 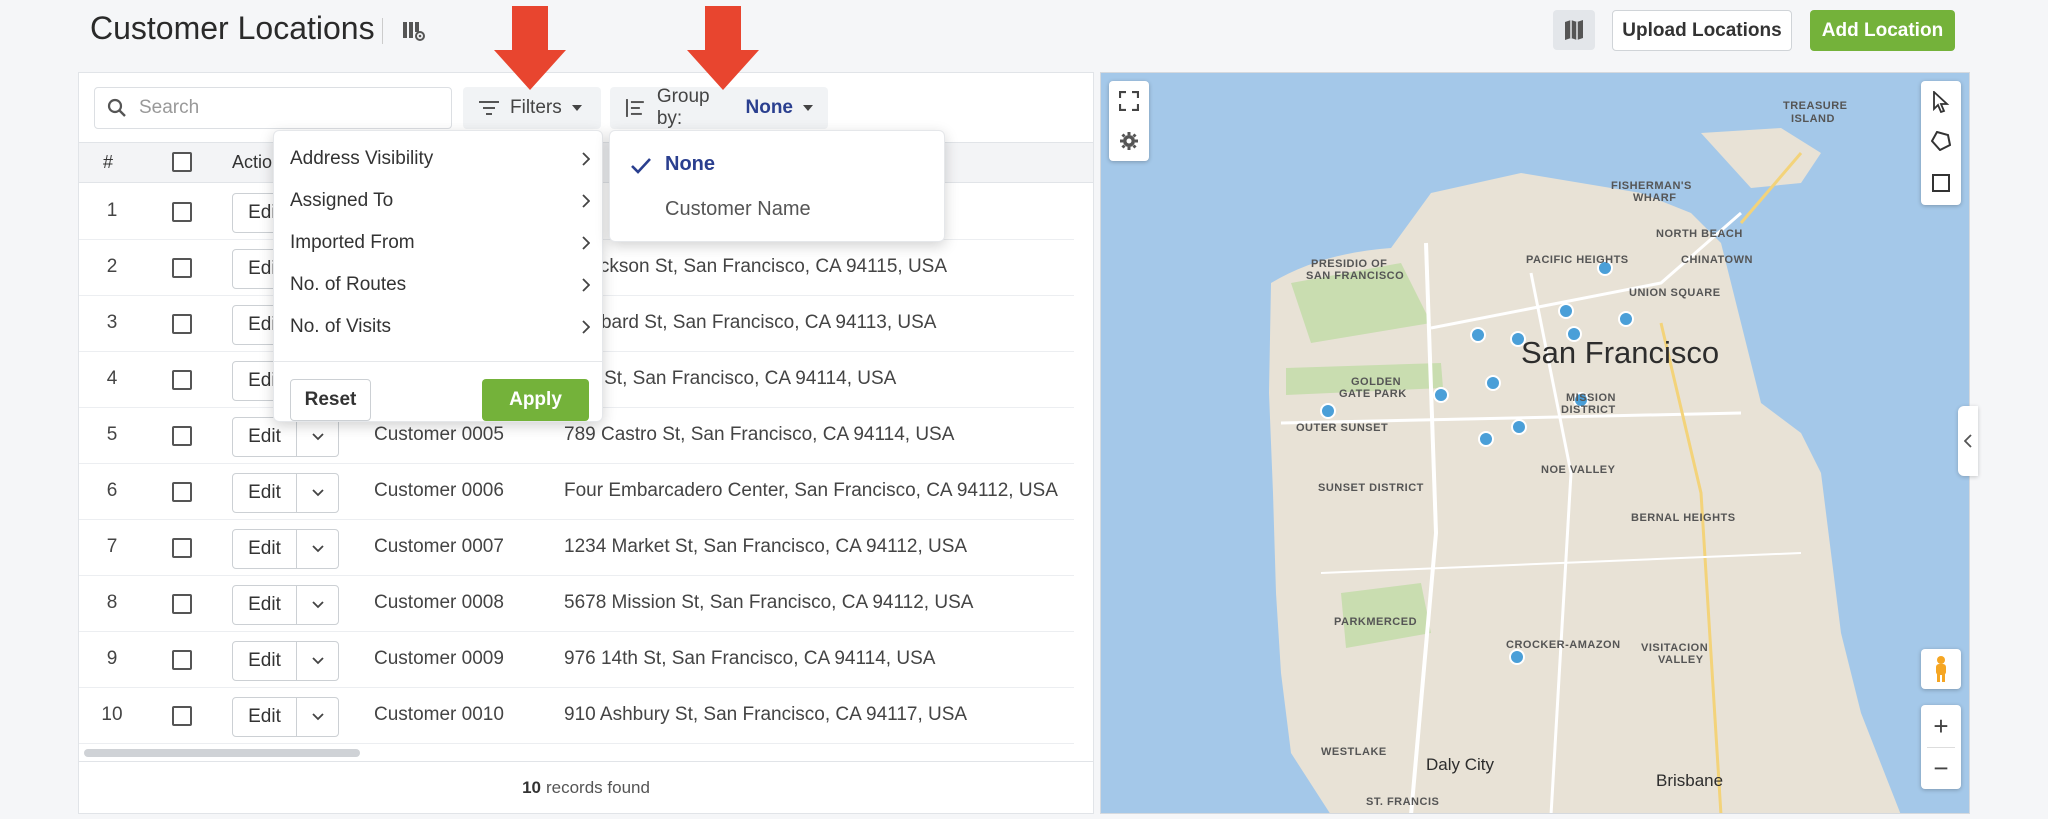 What do you see at coordinates (1654, 198) in the screenshot?
I see `svg-text: WHARF` at bounding box center [1654, 198].